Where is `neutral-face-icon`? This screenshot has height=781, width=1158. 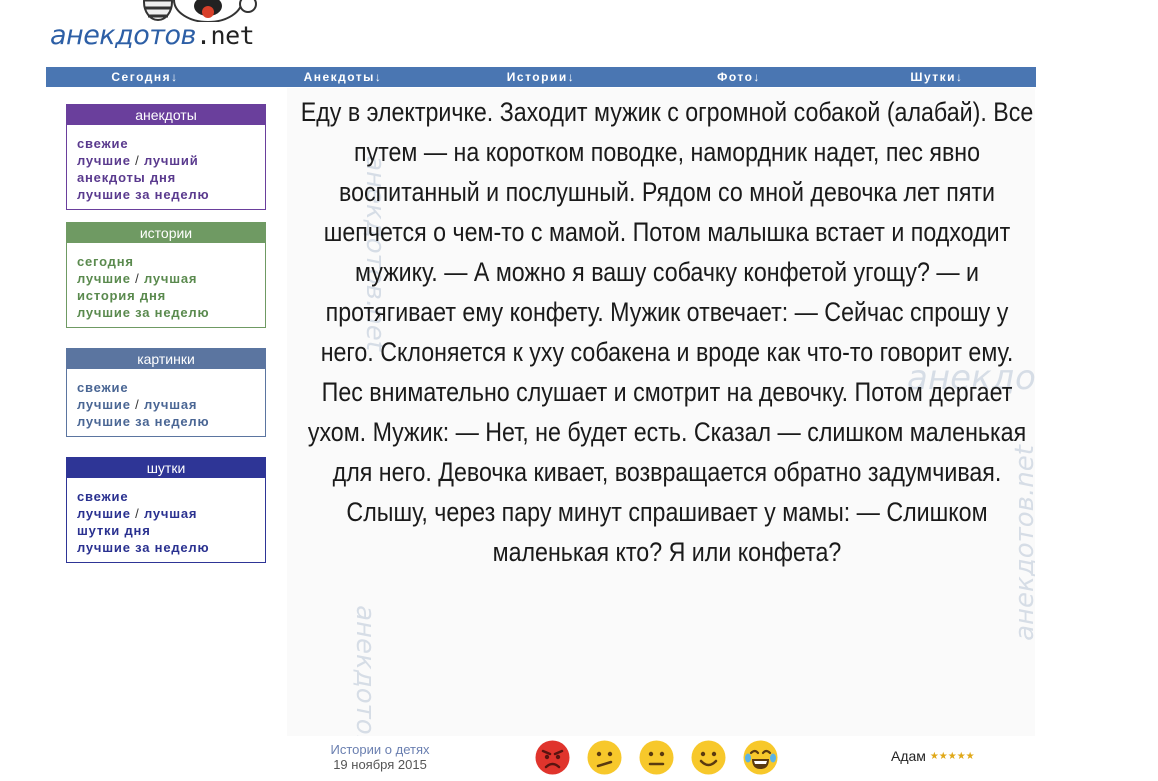
neutral-face-icon is located at coordinates (656, 757).